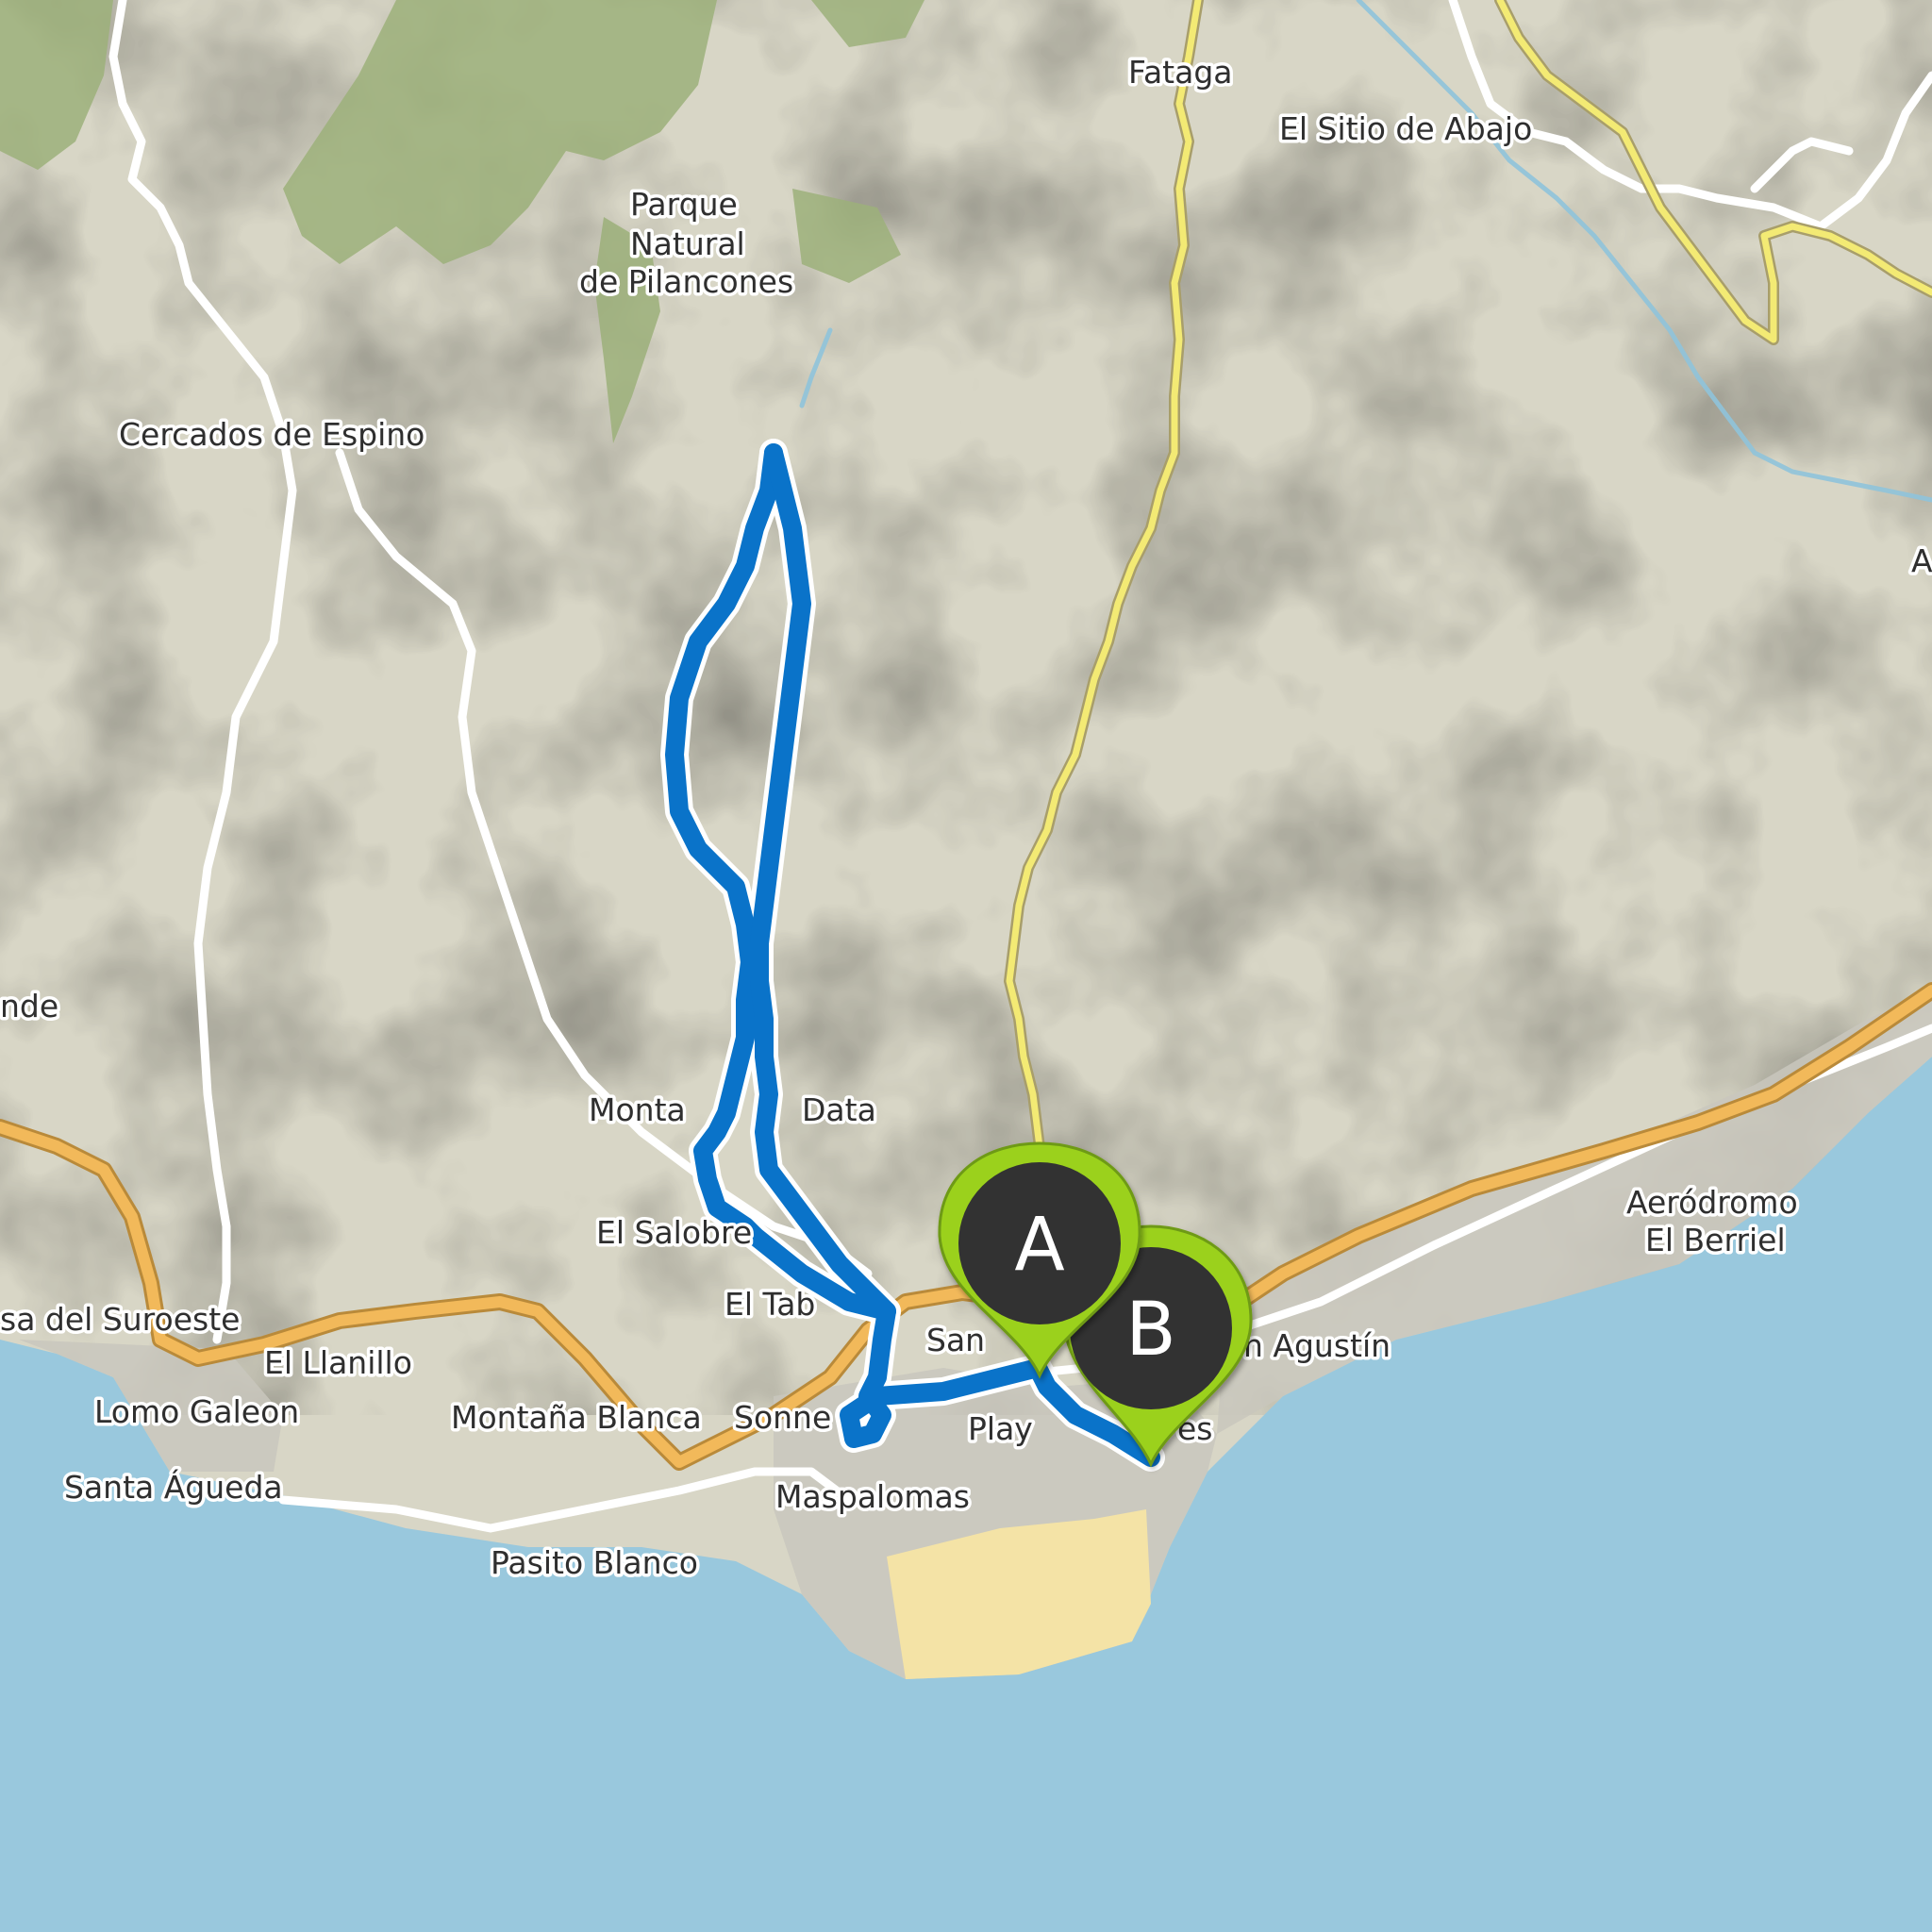 This screenshot has height=1932, width=1932. I want to click on start-marker-letter: A, so click(1039, 1245).